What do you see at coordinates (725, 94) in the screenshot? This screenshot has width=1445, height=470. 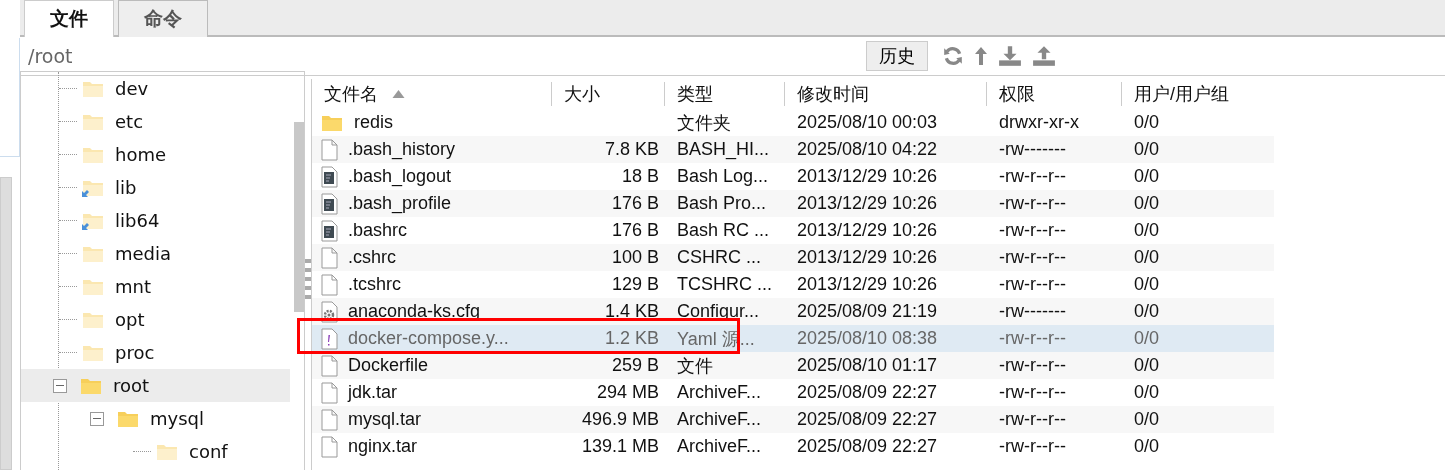 I see `column-header: 类型` at bounding box center [725, 94].